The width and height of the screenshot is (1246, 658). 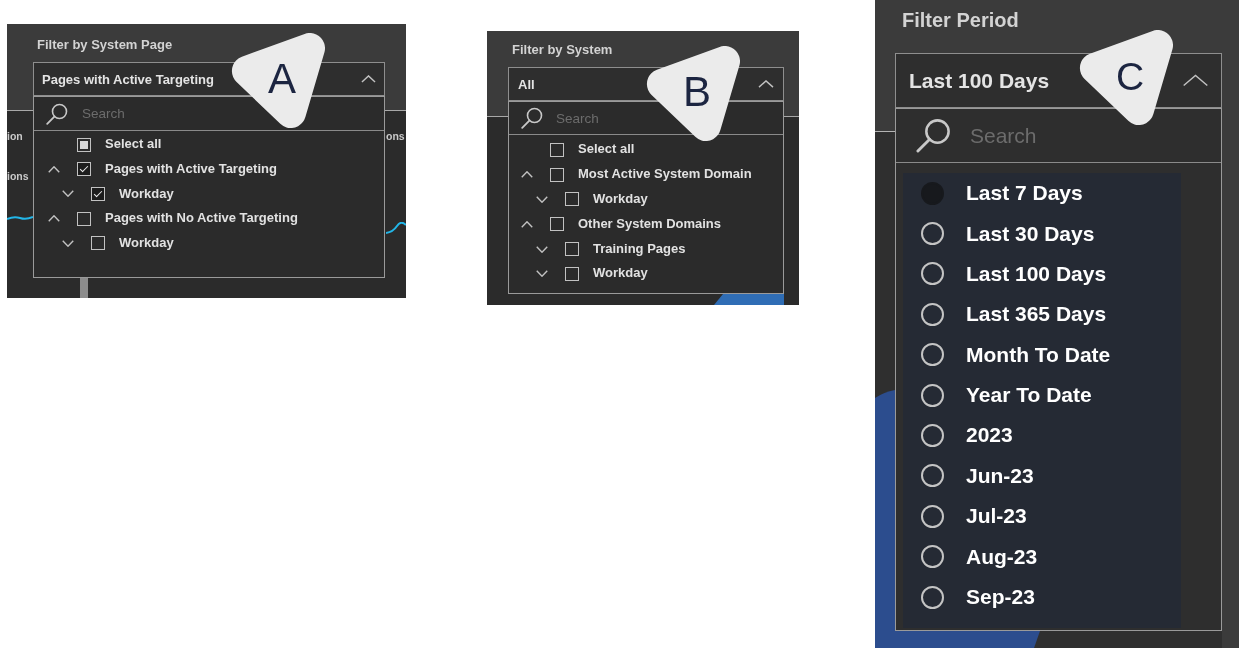 I want to click on filter-title: Filter by System Page, so click(x=105, y=45).